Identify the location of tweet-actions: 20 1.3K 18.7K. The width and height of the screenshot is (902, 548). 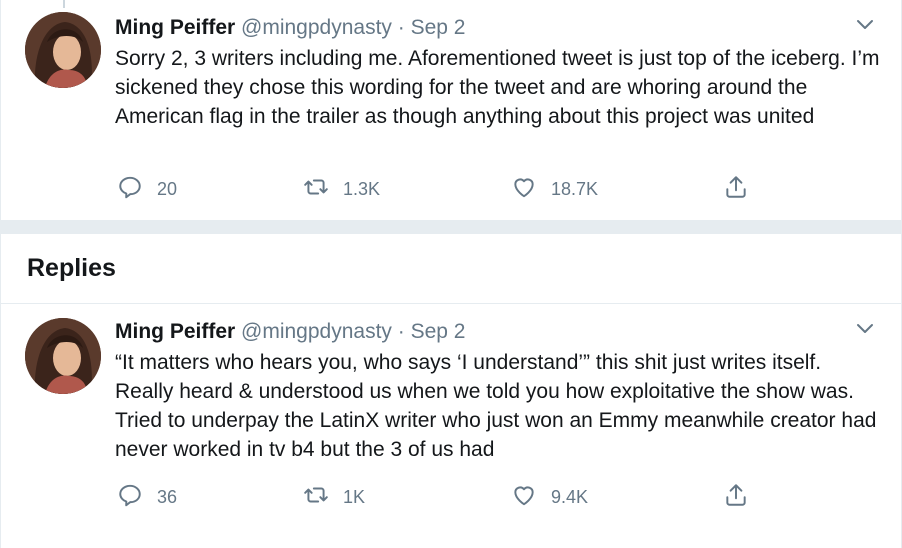
(445, 189).